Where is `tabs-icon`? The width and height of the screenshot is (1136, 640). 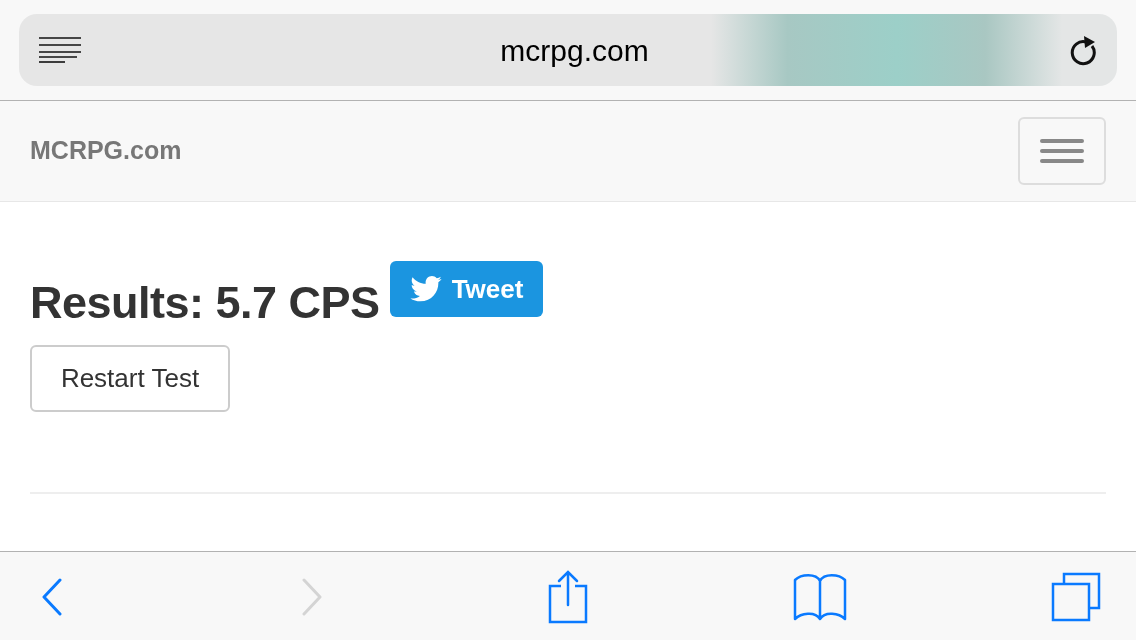
tabs-icon is located at coordinates (1076, 597).